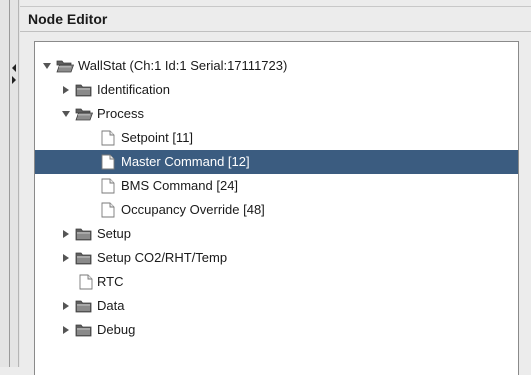 This screenshot has width=531, height=375. Describe the element at coordinates (276, 186) in the screenshot. I see `tree-node-bms-command: BMS Command [24]` at that location.